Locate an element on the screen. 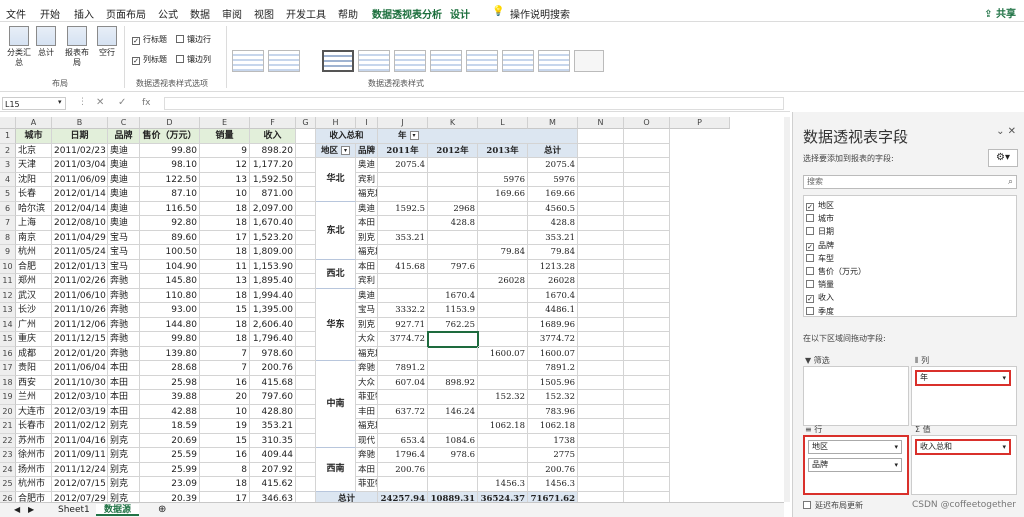 The image size is (1024, 517). table-cell: 2,097.00 is located at coordinates (273, 208).